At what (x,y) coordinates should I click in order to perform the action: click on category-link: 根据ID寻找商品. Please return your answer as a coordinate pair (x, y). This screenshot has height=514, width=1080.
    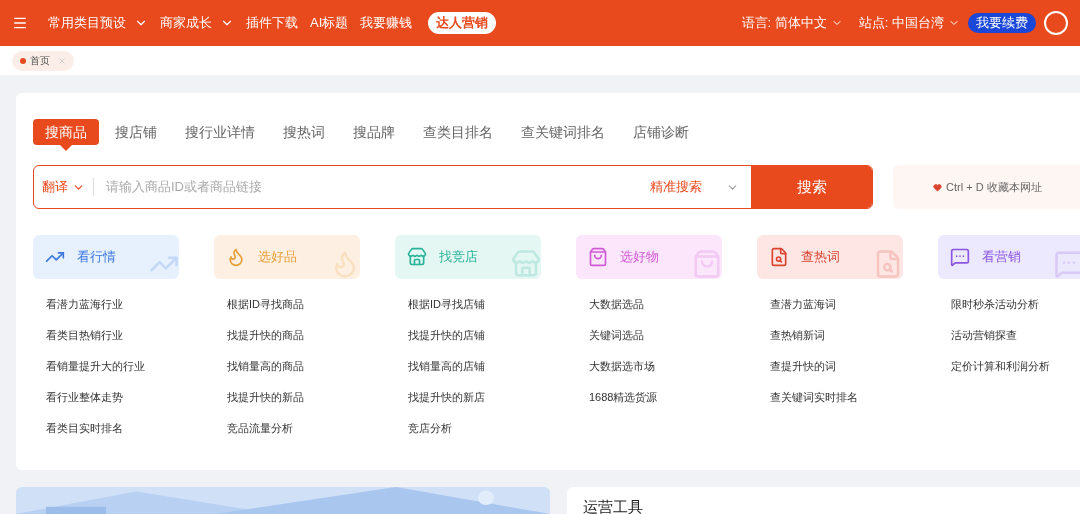
    Looking at the image, I should click on (293, 304).